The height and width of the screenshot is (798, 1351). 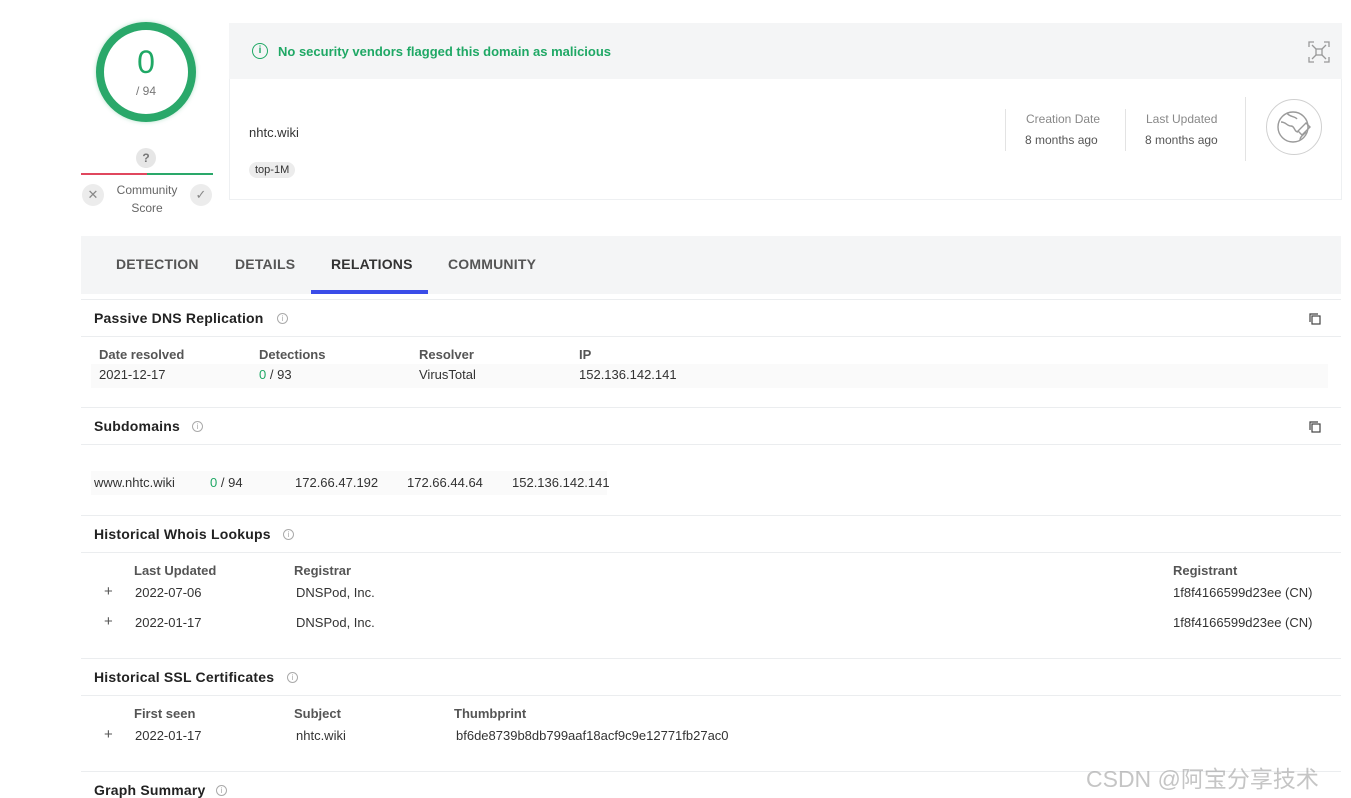 What do you see at coordinates (184, 677) in the screenshot?
I see `ssl-title: Historical SSL Certificates` at bounding box center [184, 677].